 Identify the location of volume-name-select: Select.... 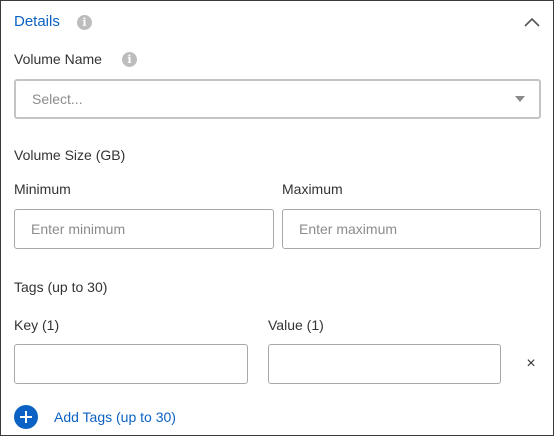
(277, 99).